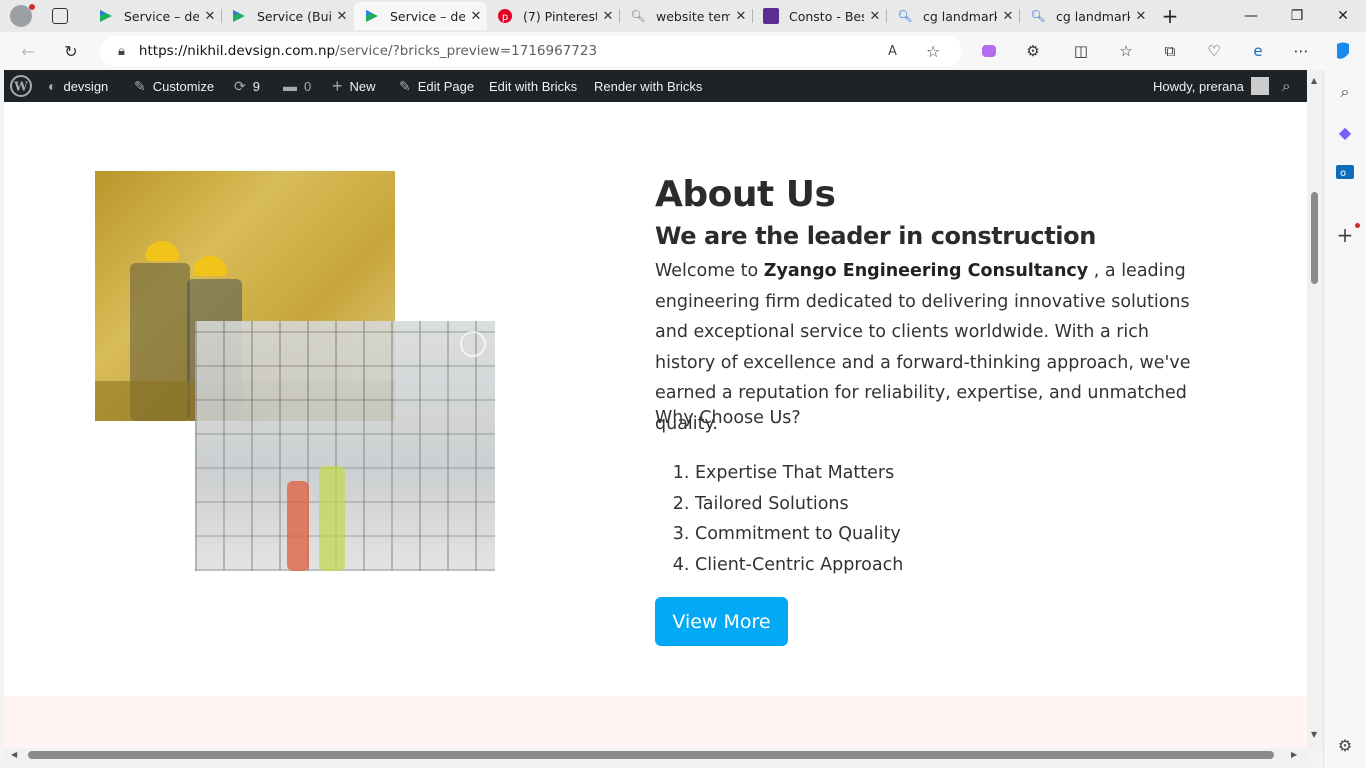 The width and height of the screenshot is (1366, 768). Describe the element at coordinates (473, 344) in the screenshot. I see `photo-badge-icon` at that location.